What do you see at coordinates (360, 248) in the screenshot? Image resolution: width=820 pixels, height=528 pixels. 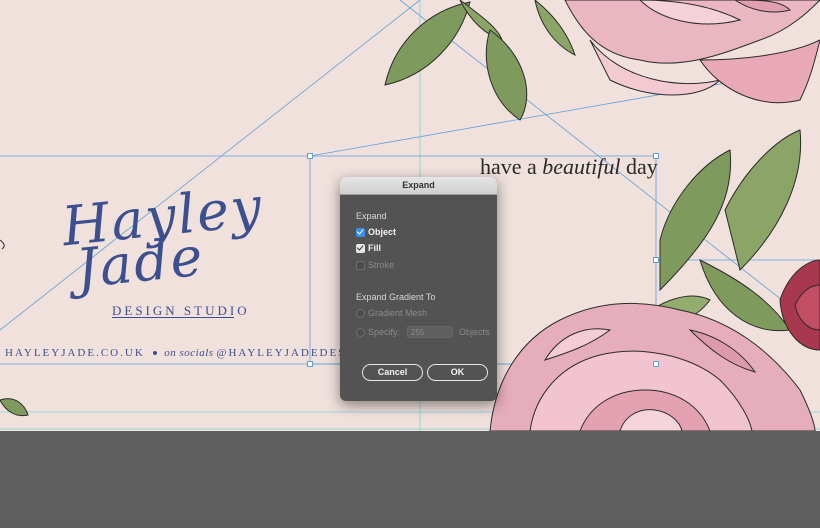 I see `fill-checkbox` at bounding box center [360, 248].